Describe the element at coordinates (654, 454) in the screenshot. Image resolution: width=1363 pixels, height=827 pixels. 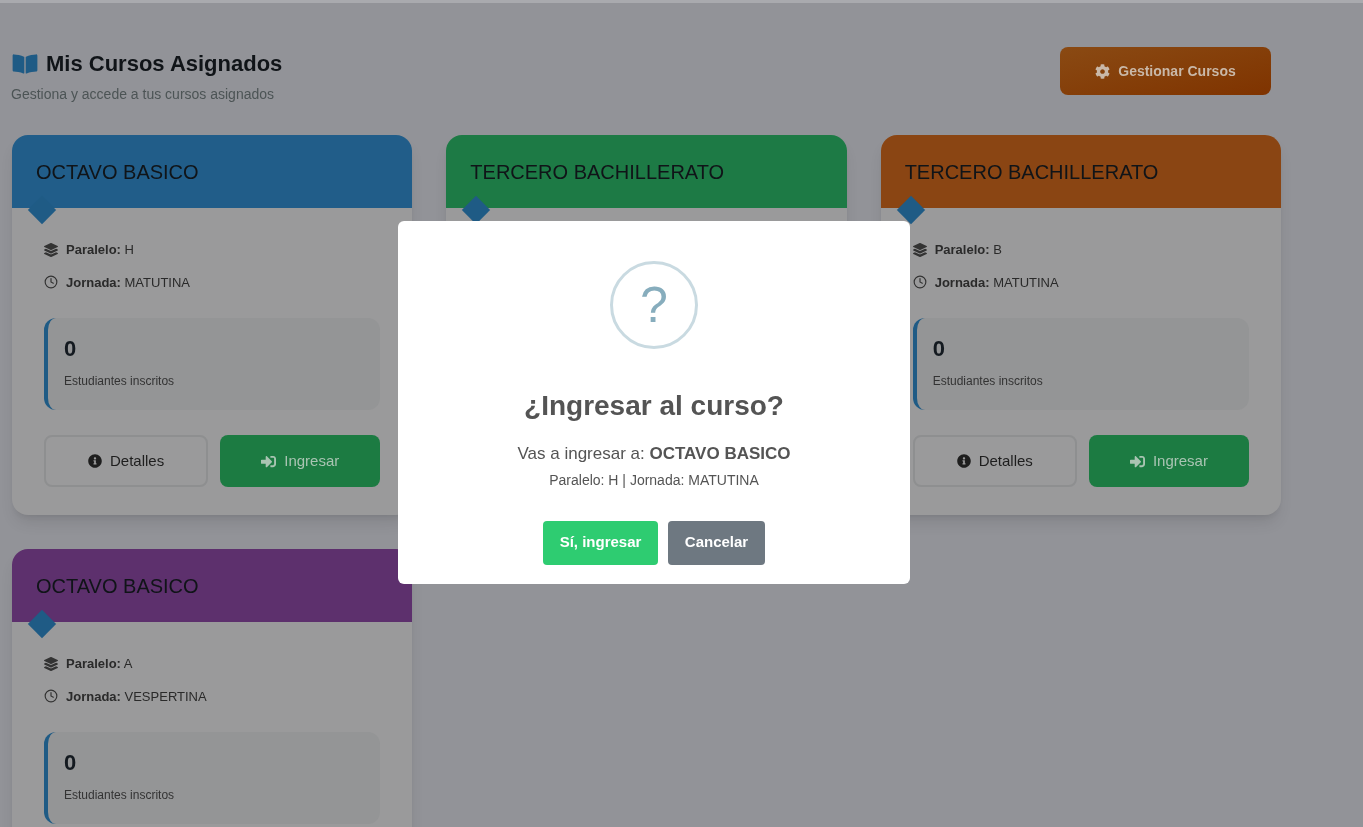
I see `dialog-message: Vas a ingresar a: OCTAVO BASICO` at that location.